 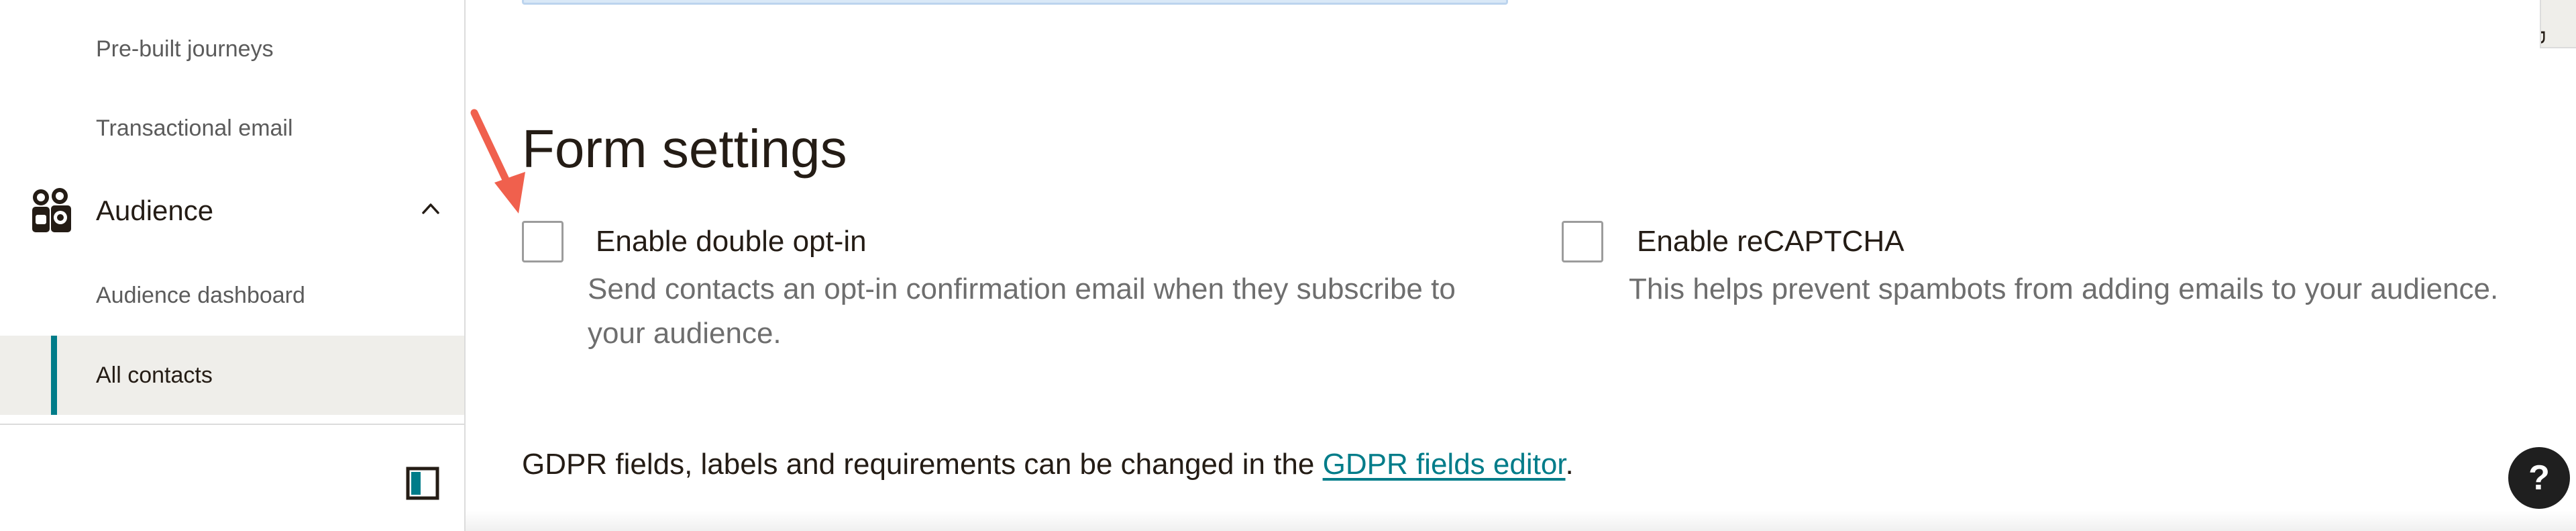 I want to click on chevron-up-icon, so click(x=430, y=208).